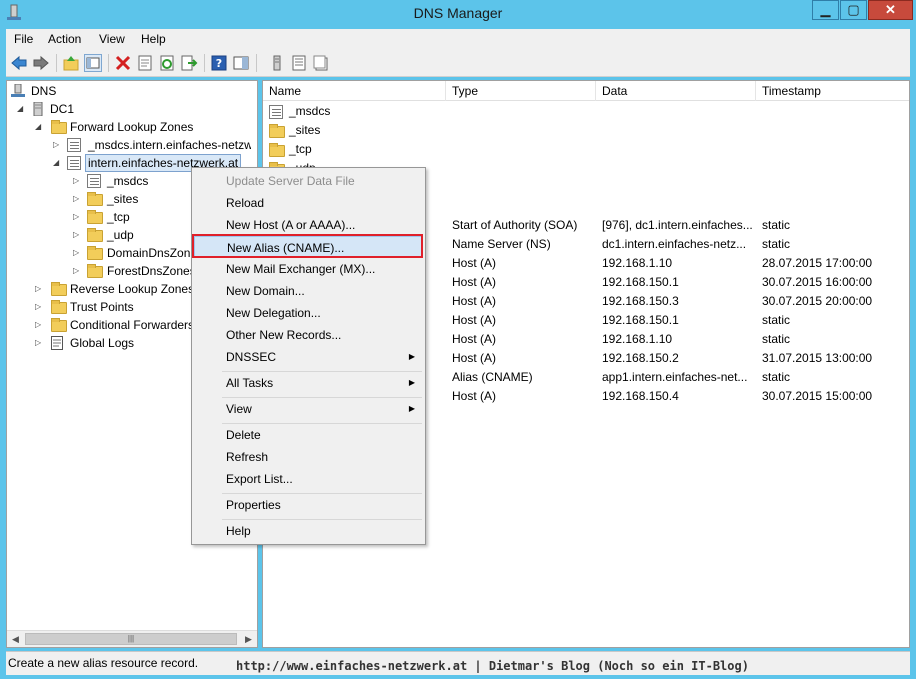  I want to click on menu-item-refresh: Refresh, so click(308, 457).